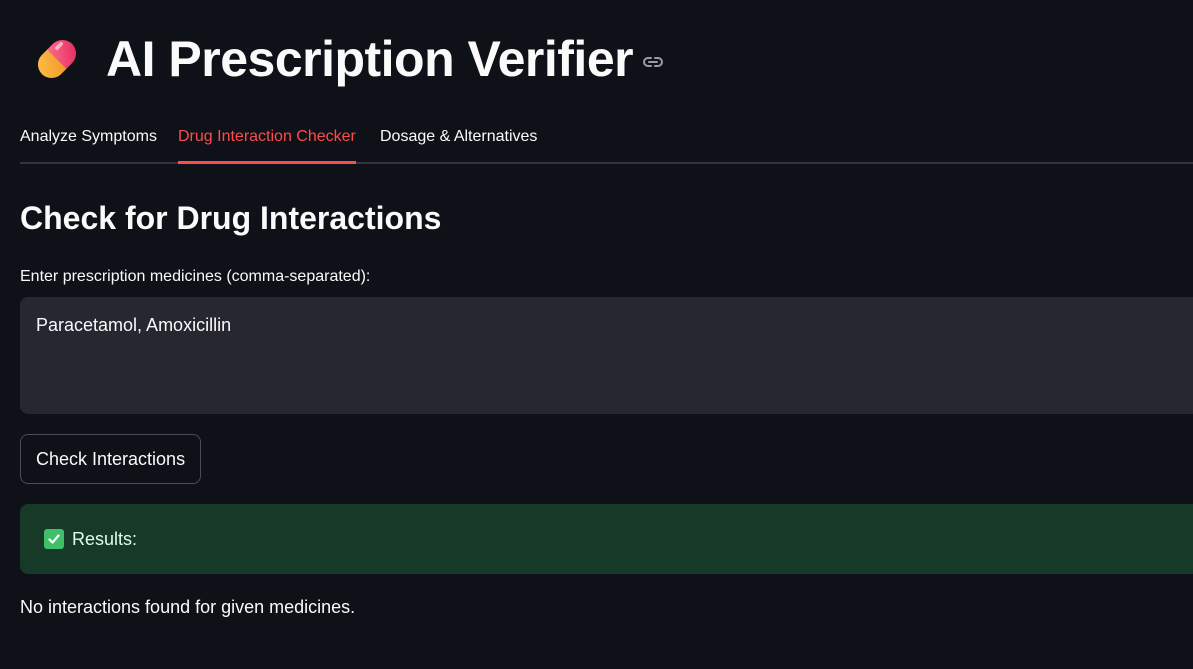 Image resolution: width=1193 pixels, height=669 pixels. What do you see at coordinates (111, 459) in the screenshot?
I see `check-interactions-button: Check Interactions` at bounding box center [111, 459].